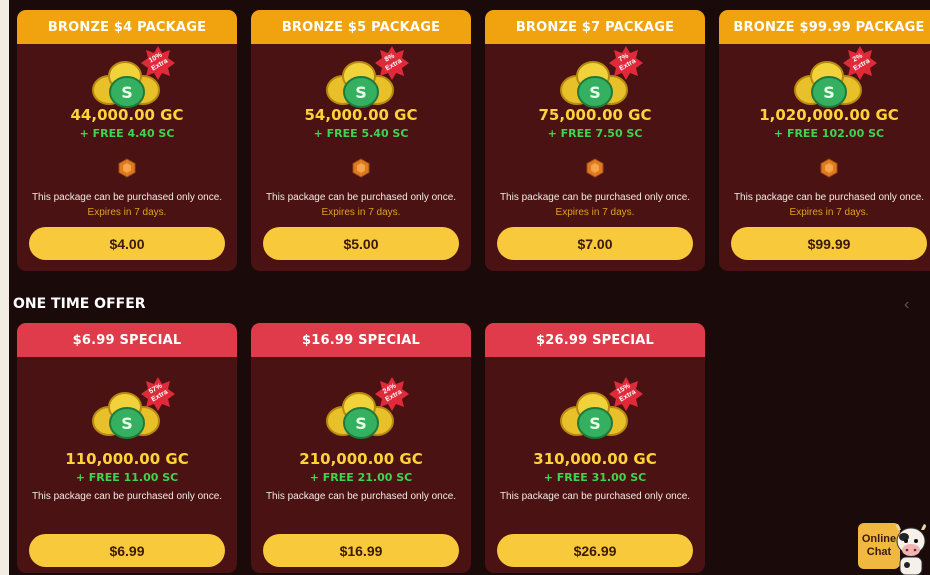  Describe the element at coordinates (127, 477) in the screenshot. I see `sweeps-coins-bonus: + FREE 11.00 SC` at that location.